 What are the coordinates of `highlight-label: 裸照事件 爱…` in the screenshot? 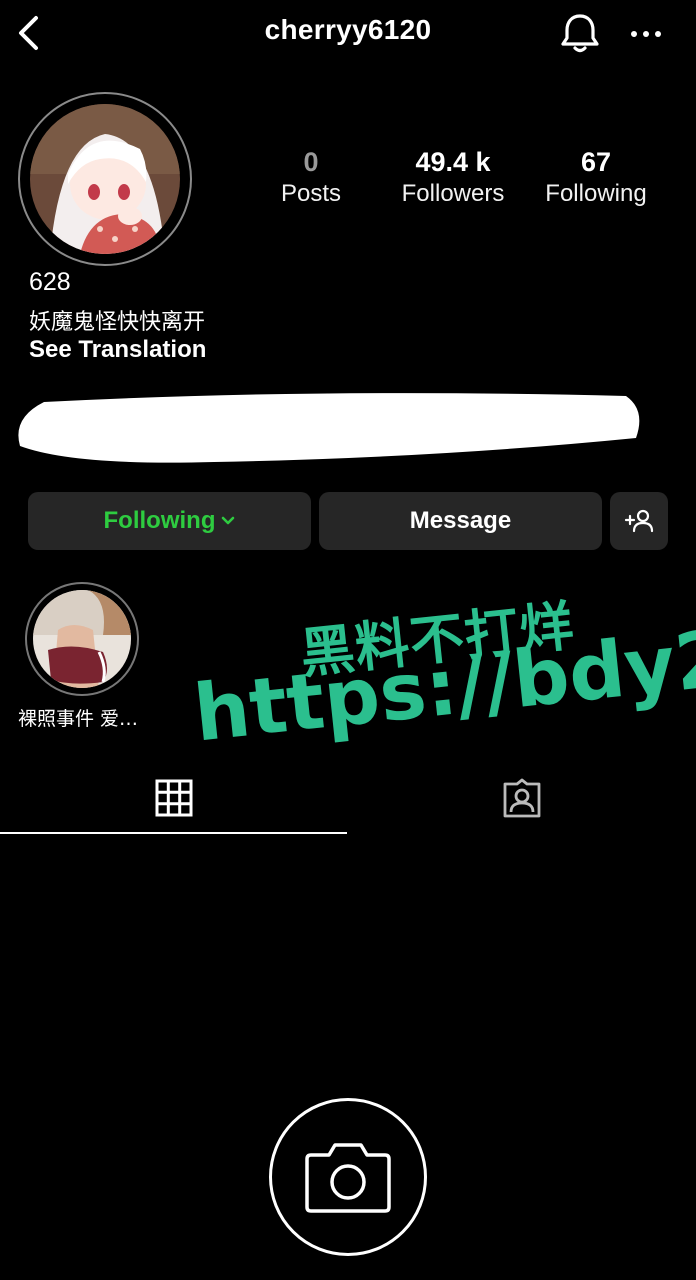 It's located at (78, 719).